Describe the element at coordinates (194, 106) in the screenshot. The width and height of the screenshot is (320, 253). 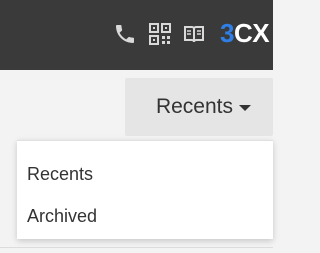
I see `dropdown-selected-label: Recents` at that location.